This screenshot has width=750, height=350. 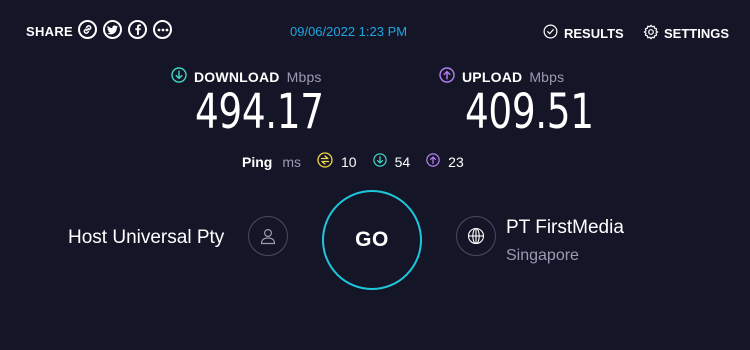 I want to click on upload-unit: Mbps, so click(x=547, y=76).